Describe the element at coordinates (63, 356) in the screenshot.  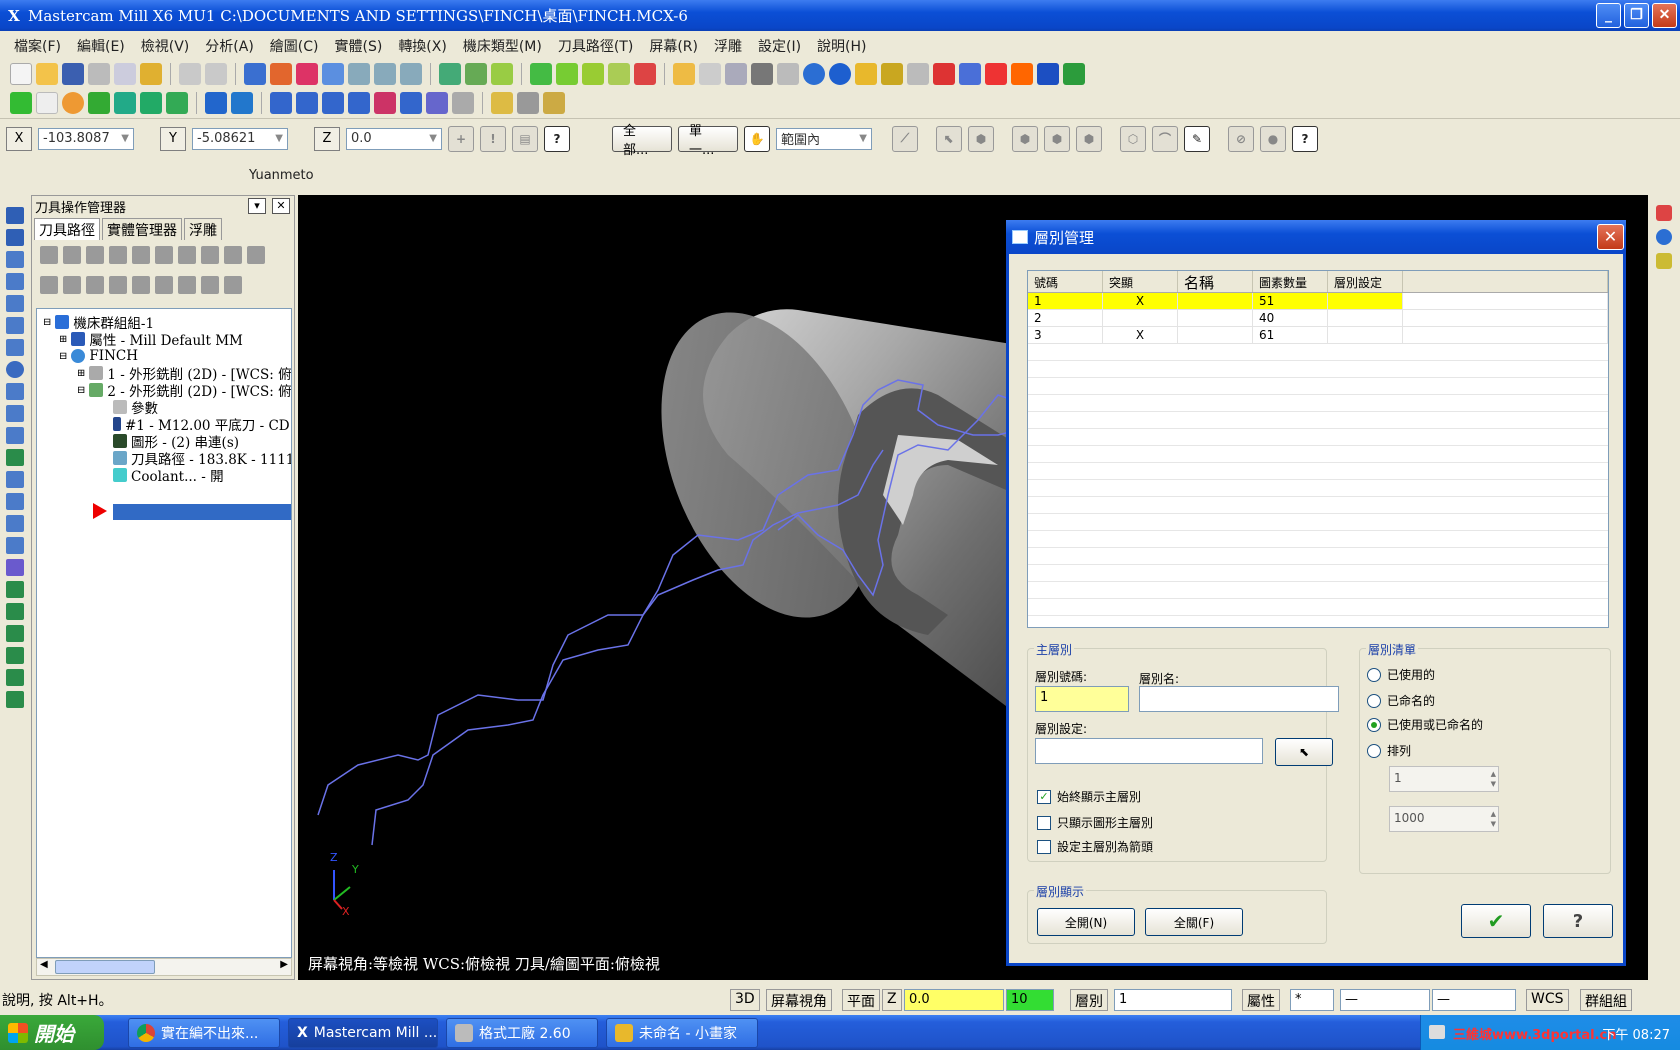
I see `collapse-icon: ⊟` at that location.